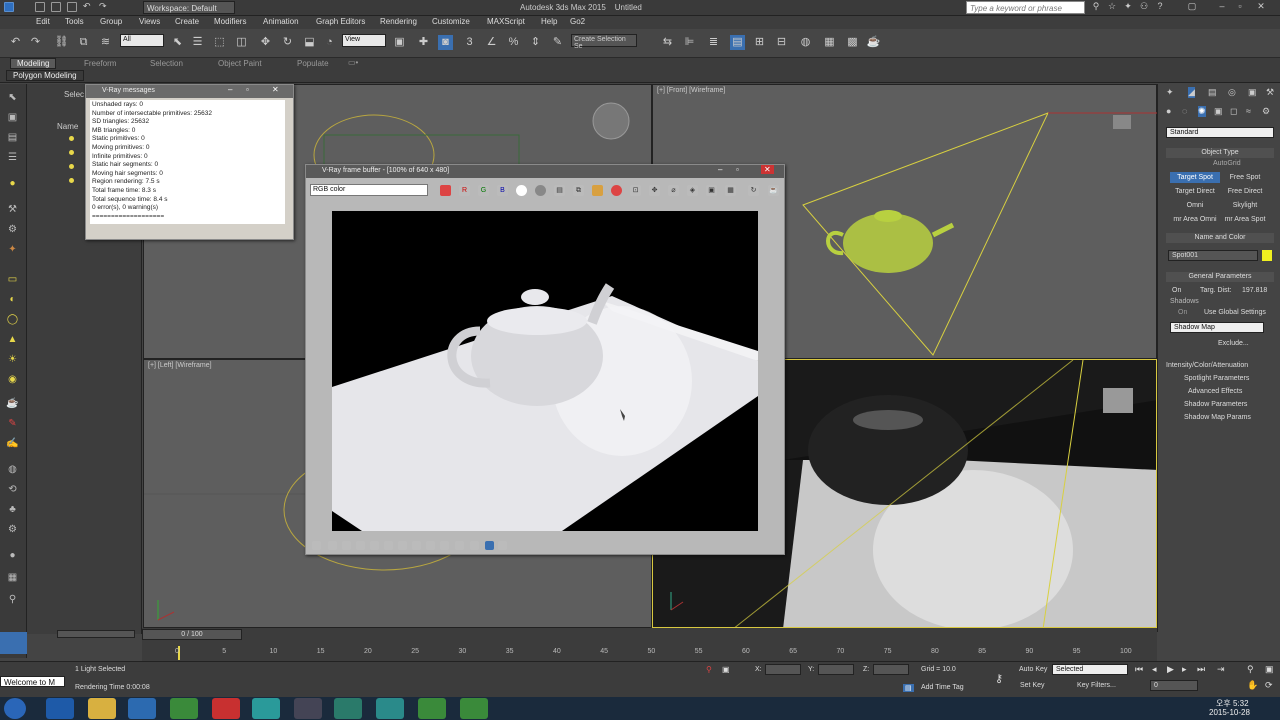 Image resolution: width=1280 pixels, height=720 pixels. Describe the element at coordinates (374, 545) in the screenshot. I see `levels-icon` at that location.